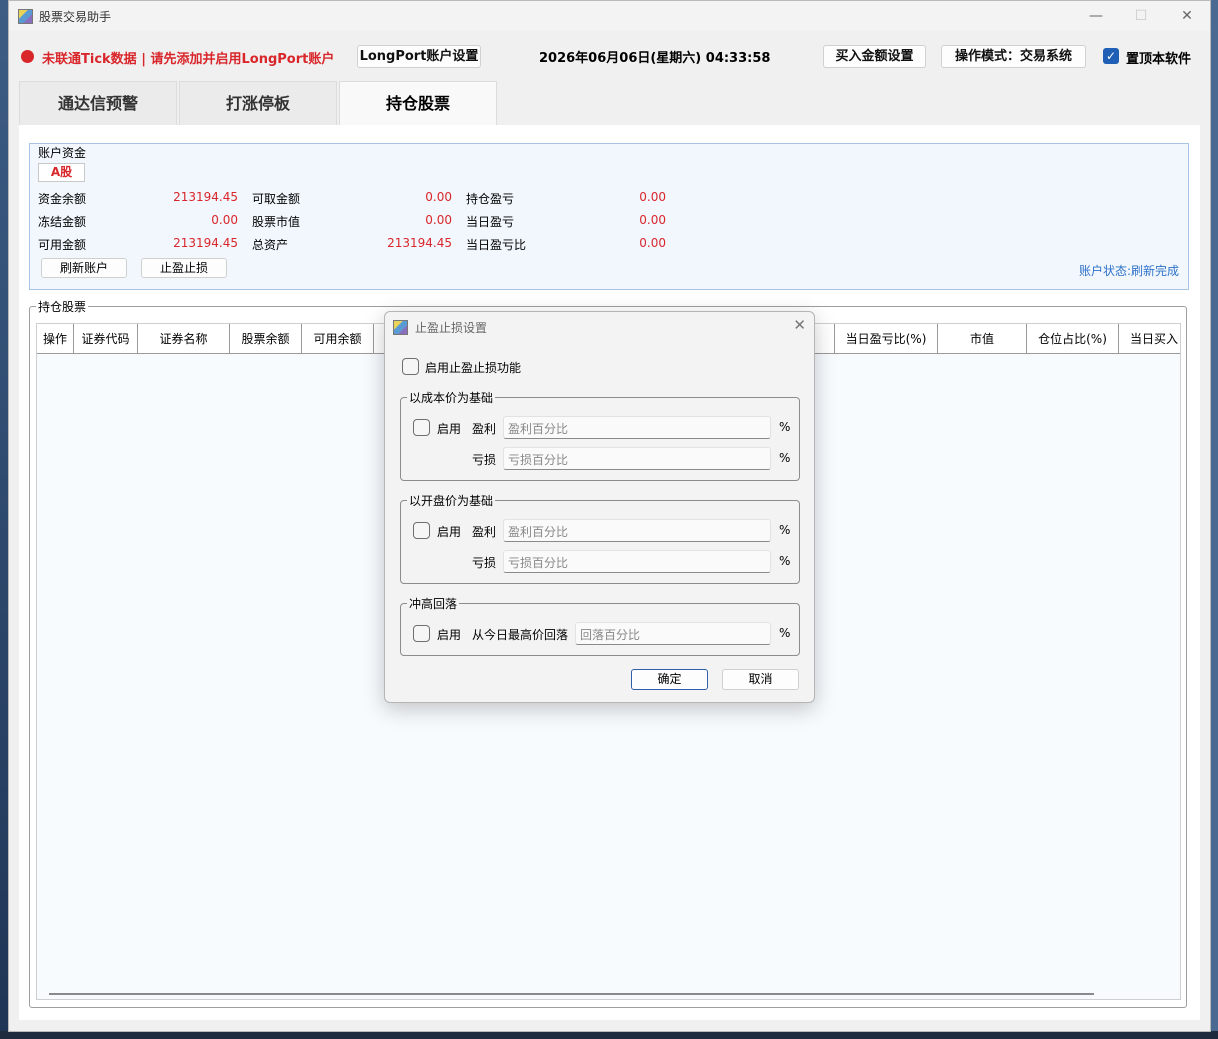  I want to click on value-balance: 213194.45, so click(205, 197).